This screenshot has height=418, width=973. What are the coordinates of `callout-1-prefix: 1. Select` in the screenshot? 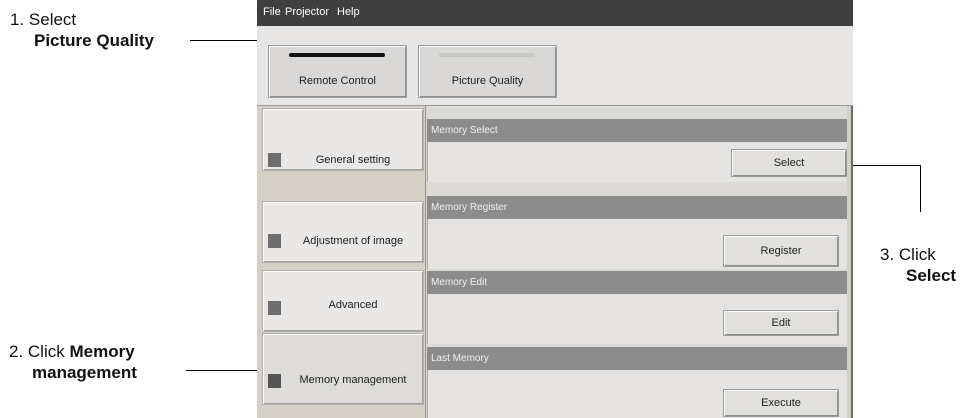 It's located at (43, 19).